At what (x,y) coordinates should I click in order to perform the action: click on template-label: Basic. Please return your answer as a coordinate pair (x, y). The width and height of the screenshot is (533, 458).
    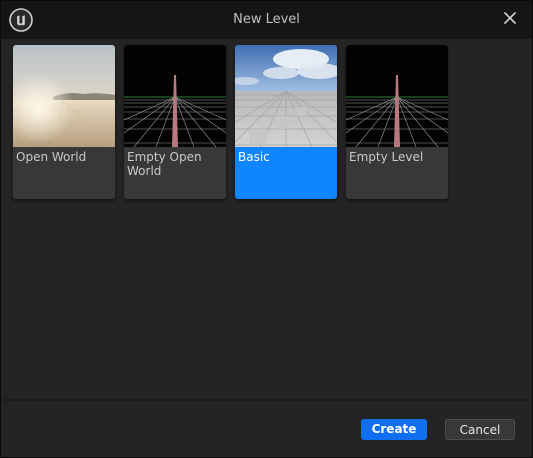
    Looking at the image, I should click on (254, 157).